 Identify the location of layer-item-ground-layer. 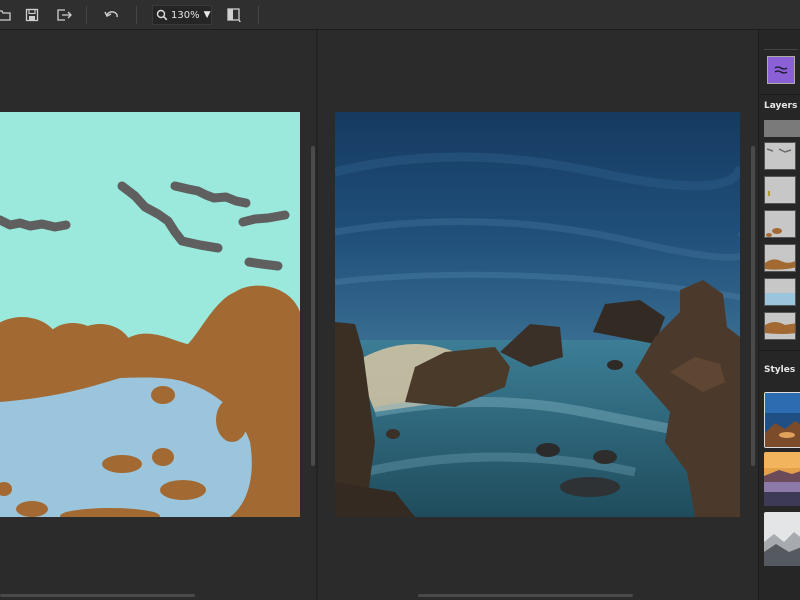
(780, 258).